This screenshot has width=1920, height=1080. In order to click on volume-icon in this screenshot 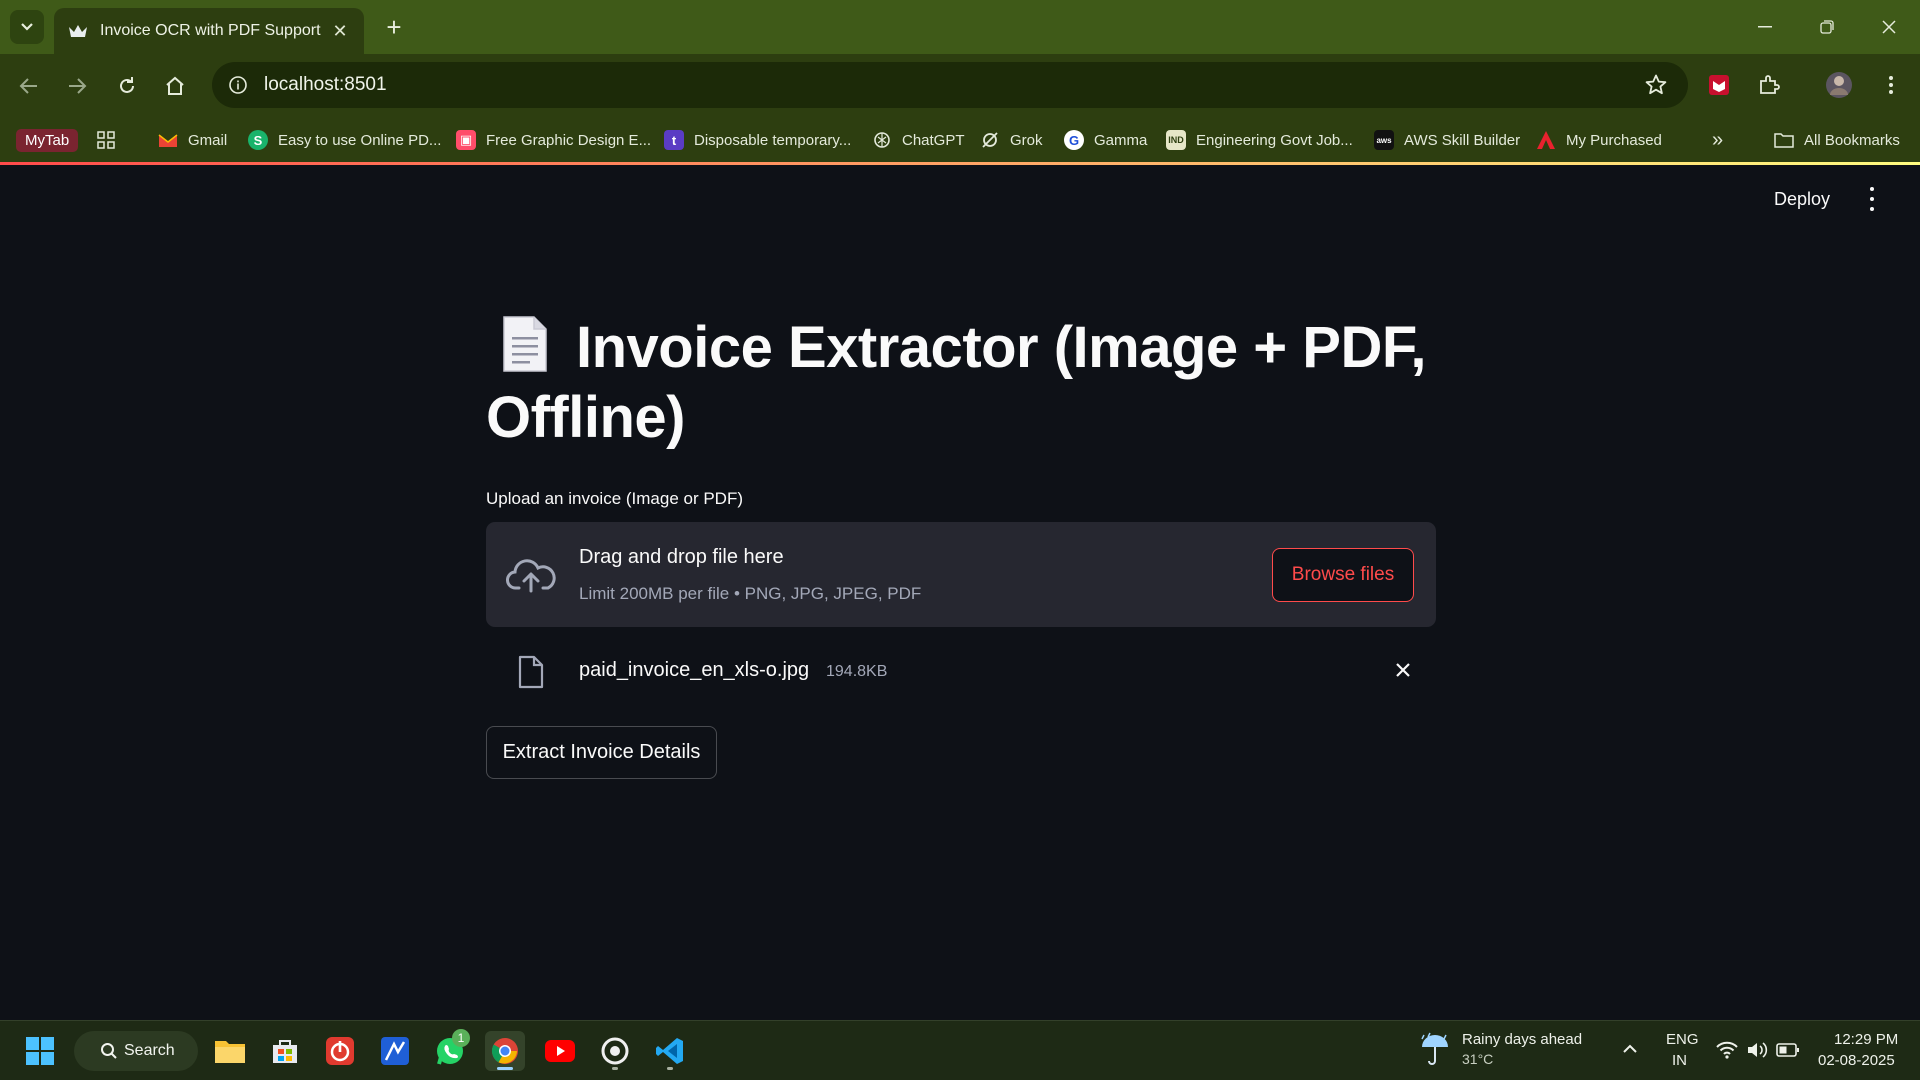, I will do `click(1757, 1052)`.